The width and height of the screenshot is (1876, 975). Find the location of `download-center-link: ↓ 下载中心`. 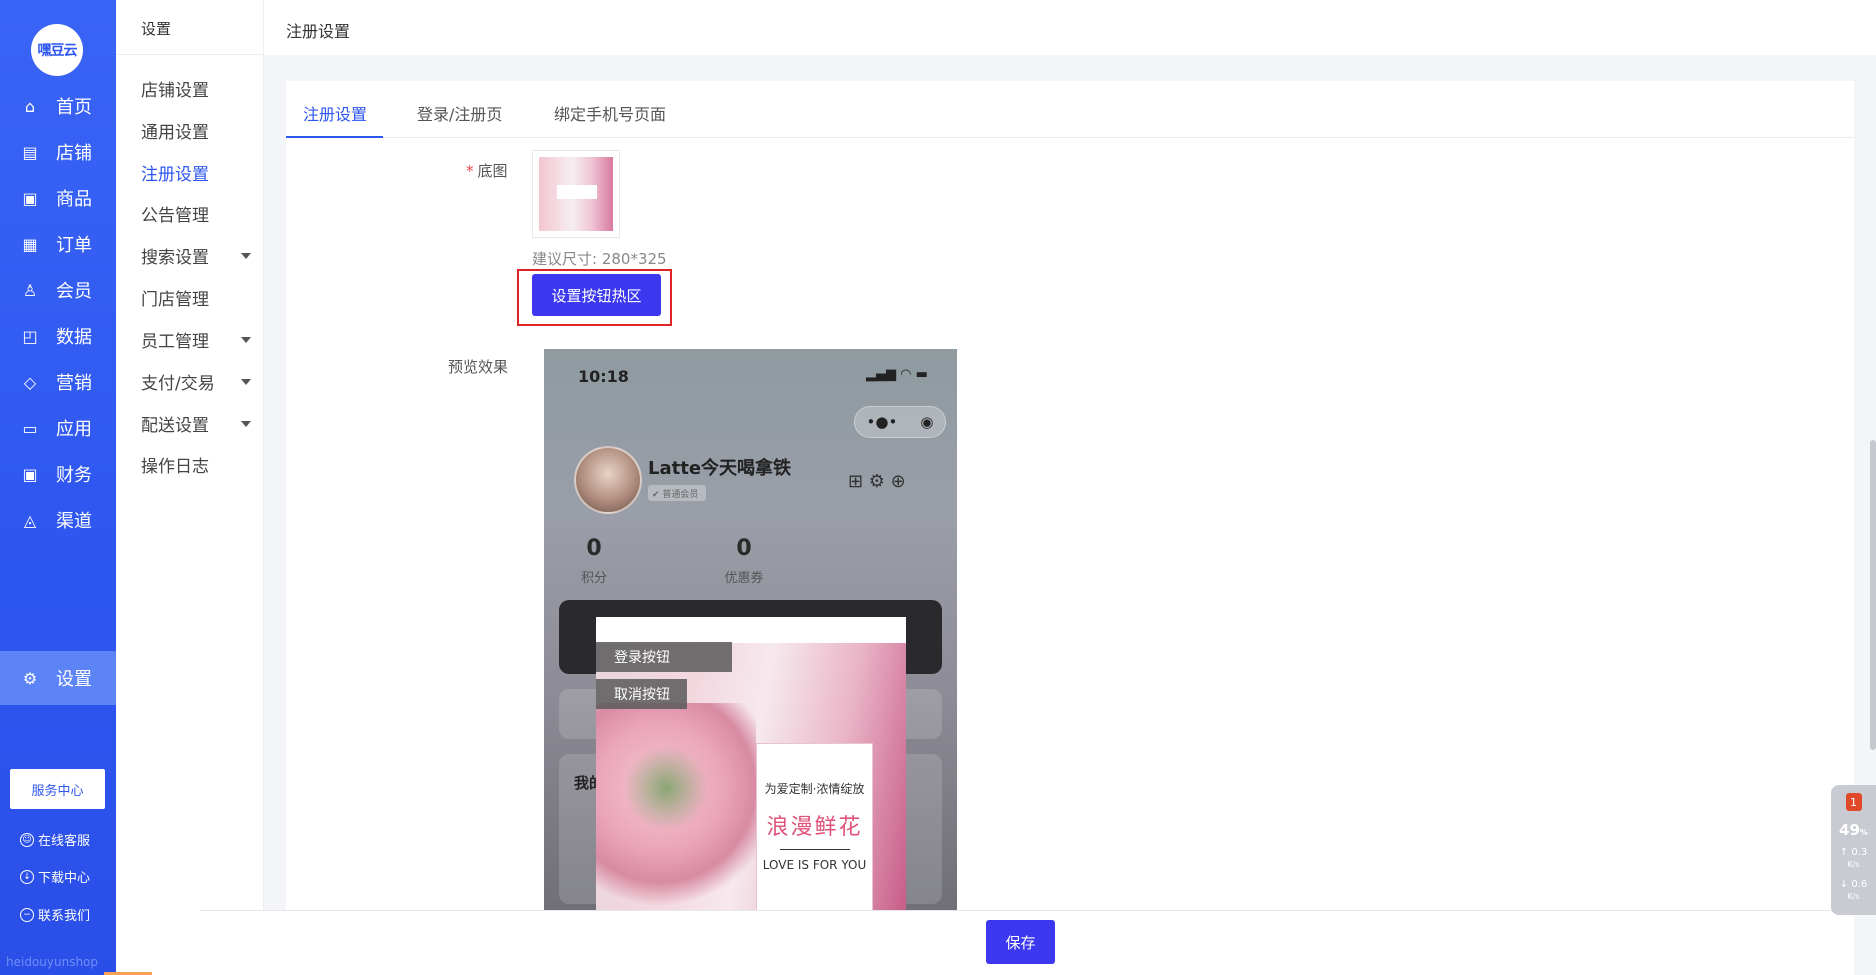

download-center-link: ↓ 下载中心 is located at coordinates (55, 876).